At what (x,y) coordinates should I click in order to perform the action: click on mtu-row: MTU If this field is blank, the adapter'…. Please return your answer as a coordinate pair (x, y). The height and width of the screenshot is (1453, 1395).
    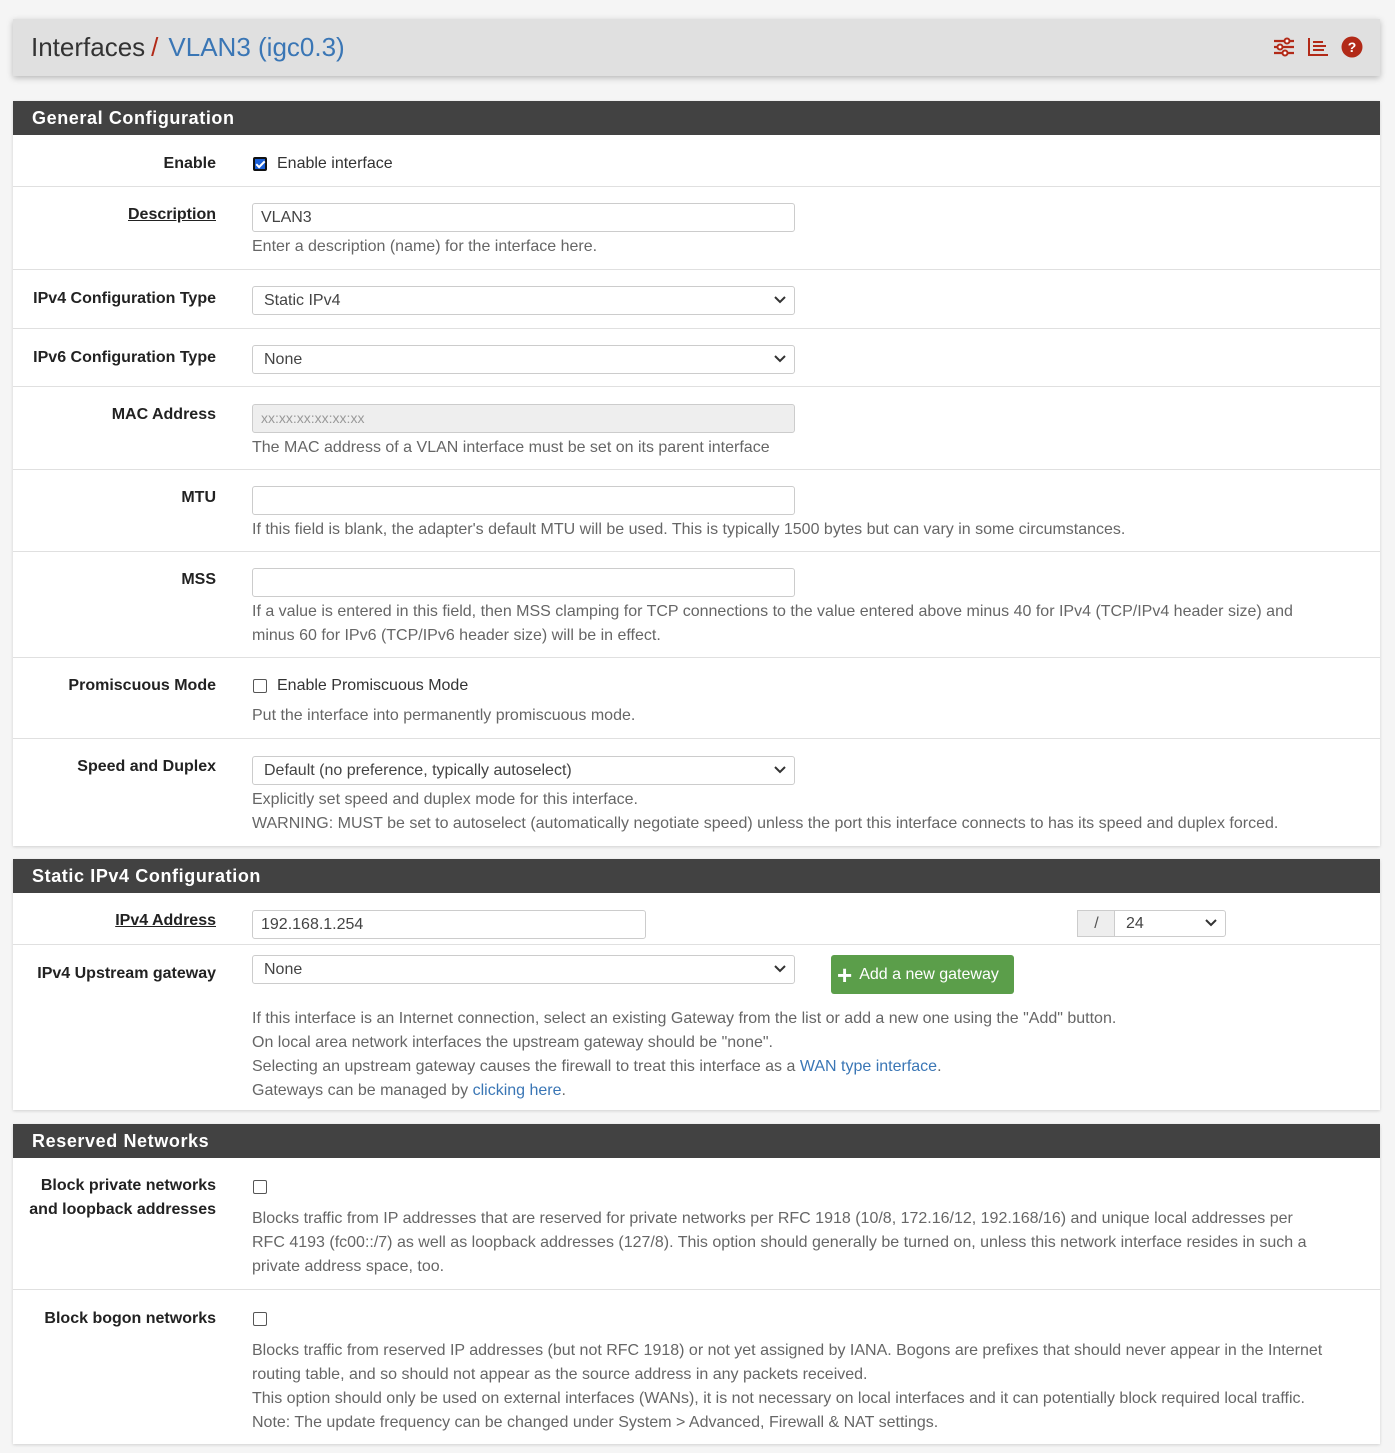
    Looking at the image, I should click on (696, 511).